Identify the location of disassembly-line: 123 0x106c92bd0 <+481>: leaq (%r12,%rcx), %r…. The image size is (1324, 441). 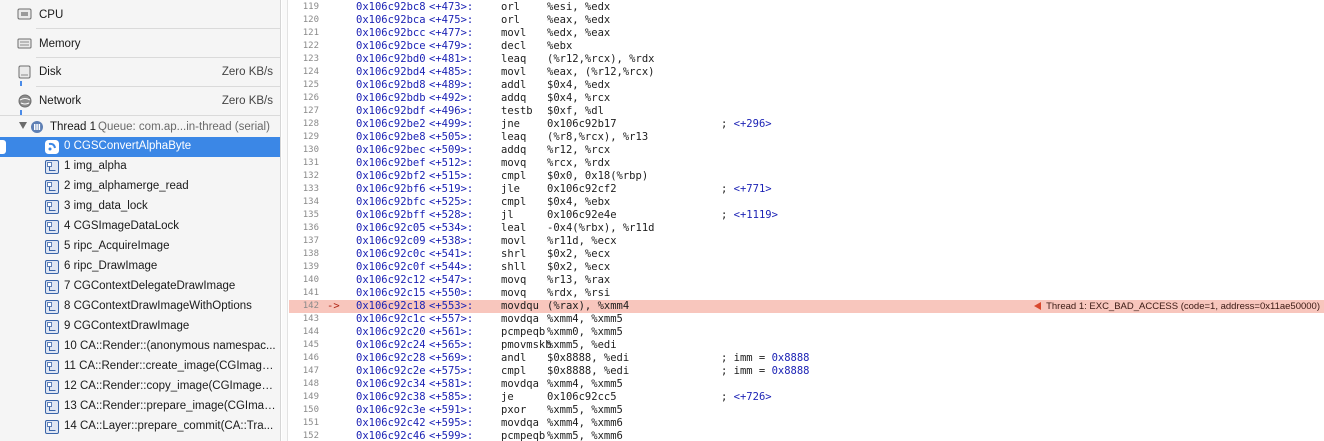
(806, 59).